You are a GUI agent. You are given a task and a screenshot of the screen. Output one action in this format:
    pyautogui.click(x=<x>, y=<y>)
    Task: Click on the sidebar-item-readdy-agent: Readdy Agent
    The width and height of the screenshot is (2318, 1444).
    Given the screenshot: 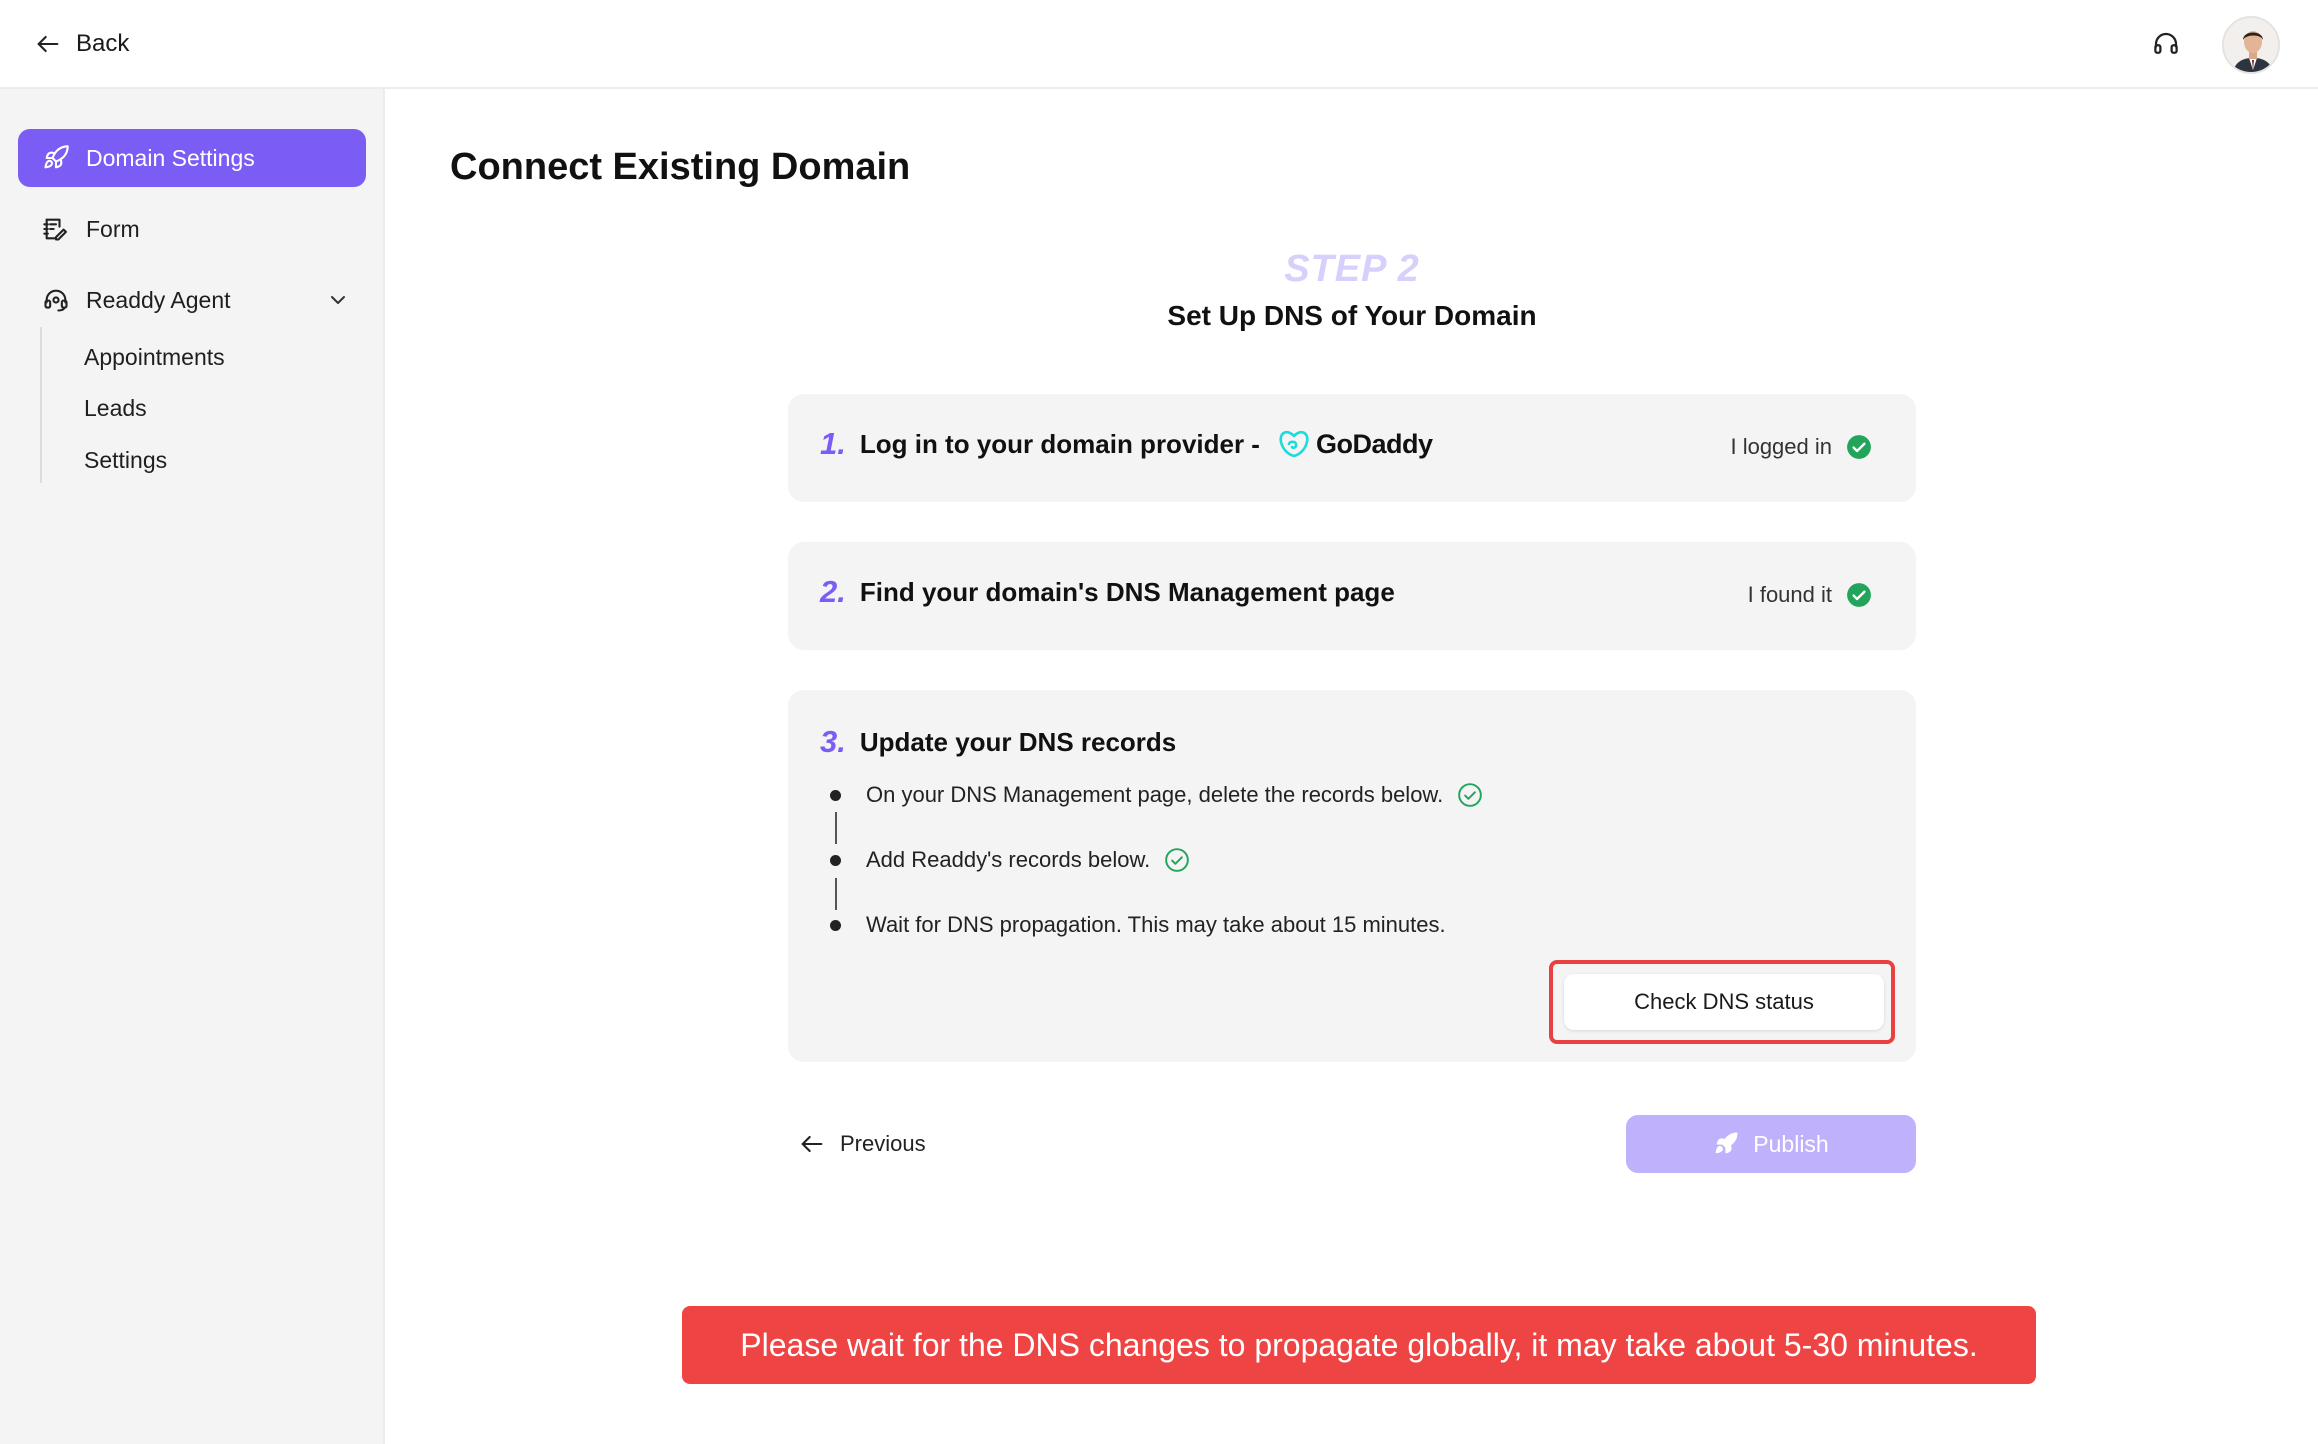 What is the action you would take?
    pyautogui.click(x=192, y=300)
    